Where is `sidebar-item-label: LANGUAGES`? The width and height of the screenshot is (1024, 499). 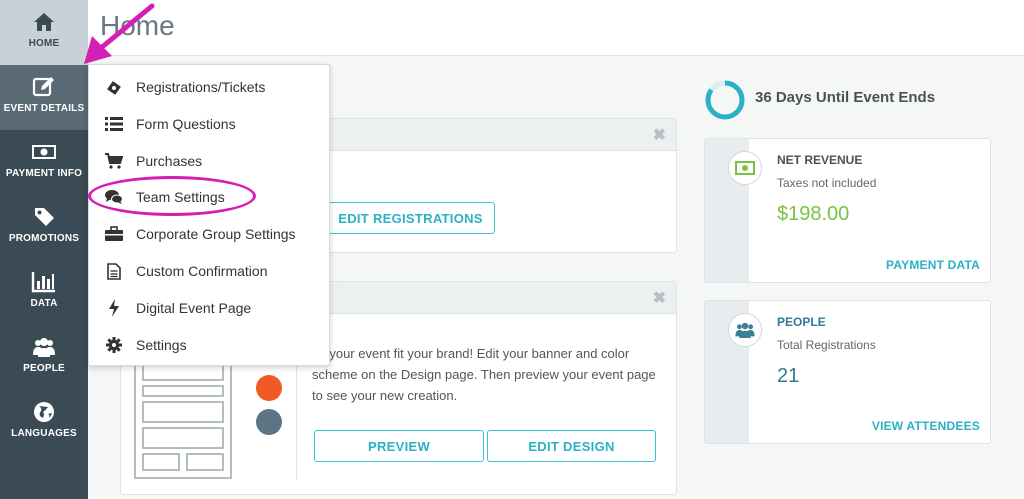 sidebar-item-label: LANGUAGES is located at coordinates (44, 433).